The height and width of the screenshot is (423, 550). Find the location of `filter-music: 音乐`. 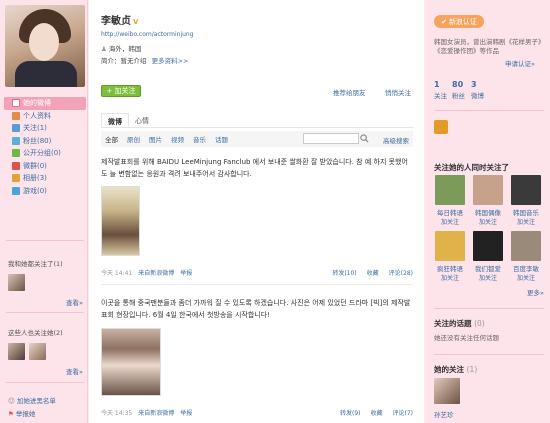

filter-music: 音乐 is located at coordinates (199, 139).